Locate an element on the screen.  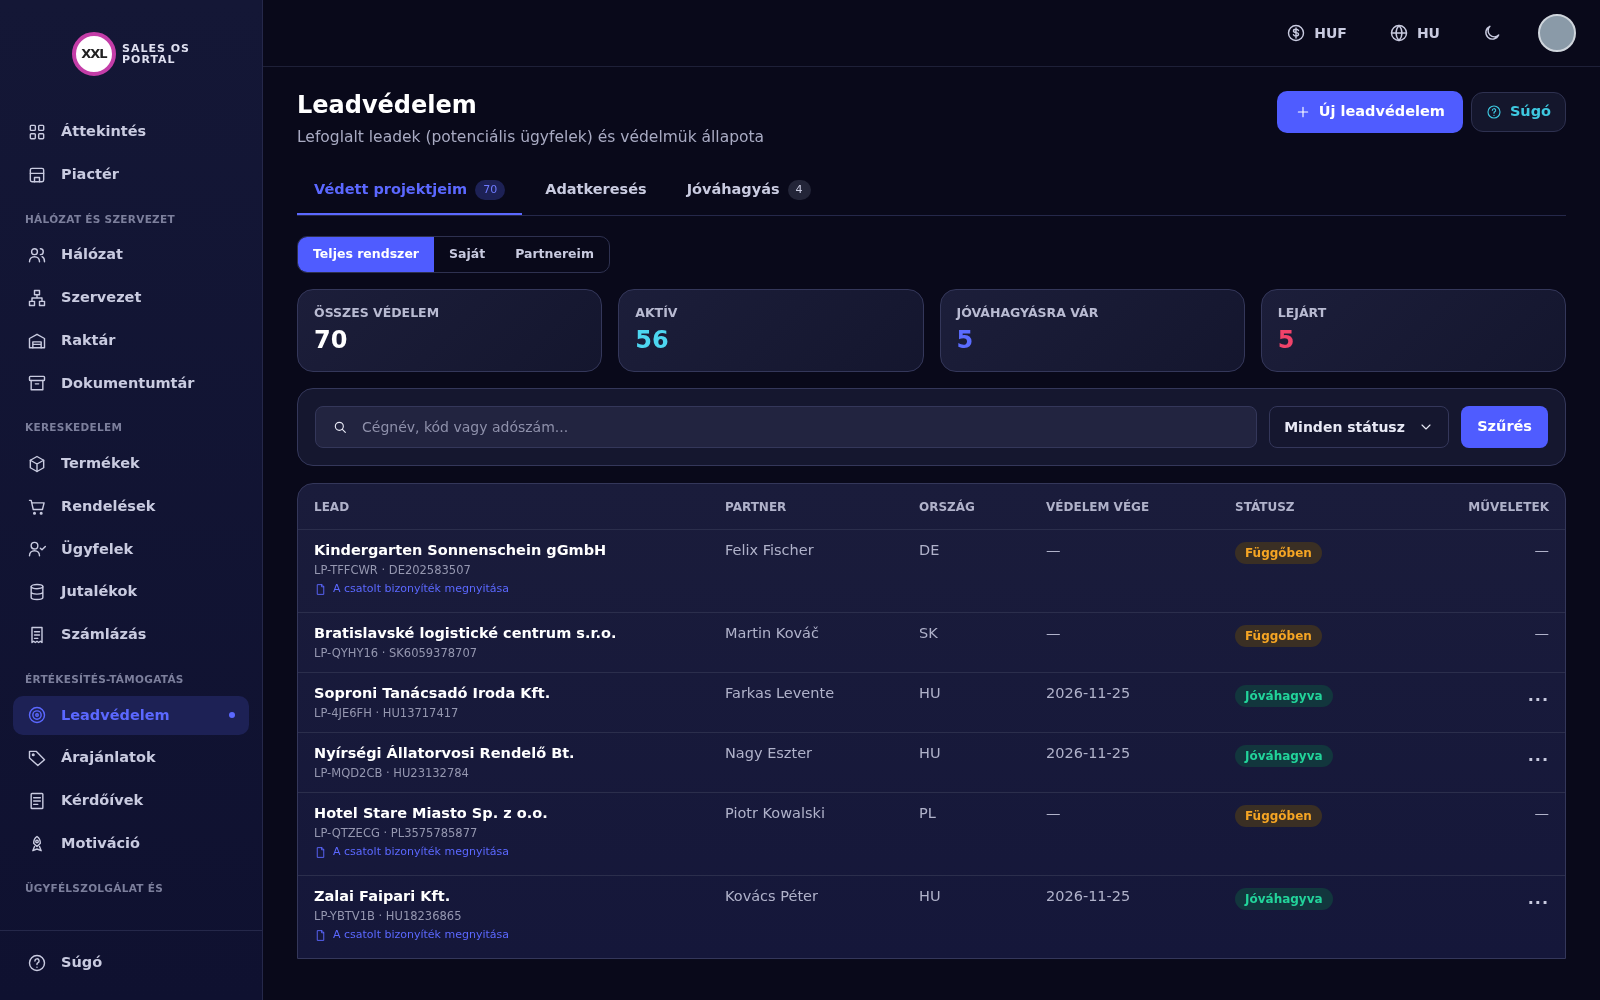
status-dropdown: Minden státusz is located at coordinates (1359, 427).